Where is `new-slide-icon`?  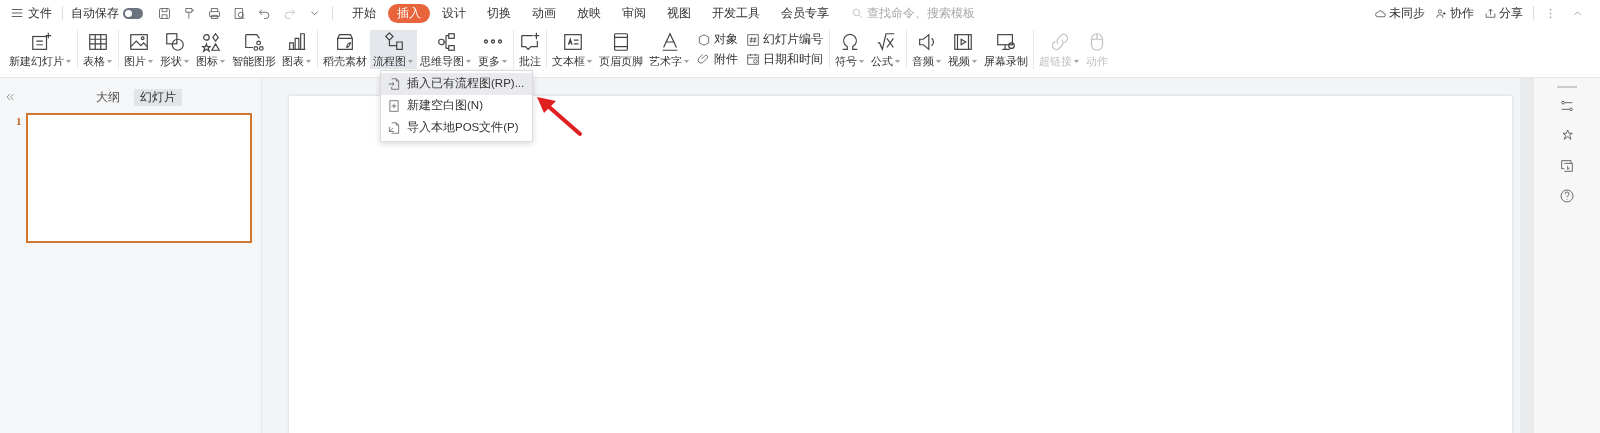 new-slide-icon is located at coordinates (40, 42).